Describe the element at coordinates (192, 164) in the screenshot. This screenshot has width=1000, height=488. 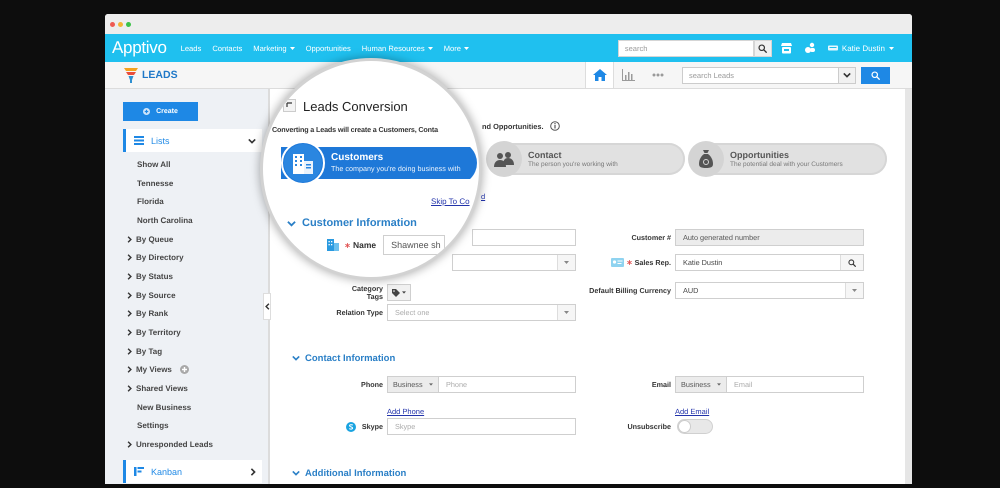
I see `sidebar-item: Show All` at that location.